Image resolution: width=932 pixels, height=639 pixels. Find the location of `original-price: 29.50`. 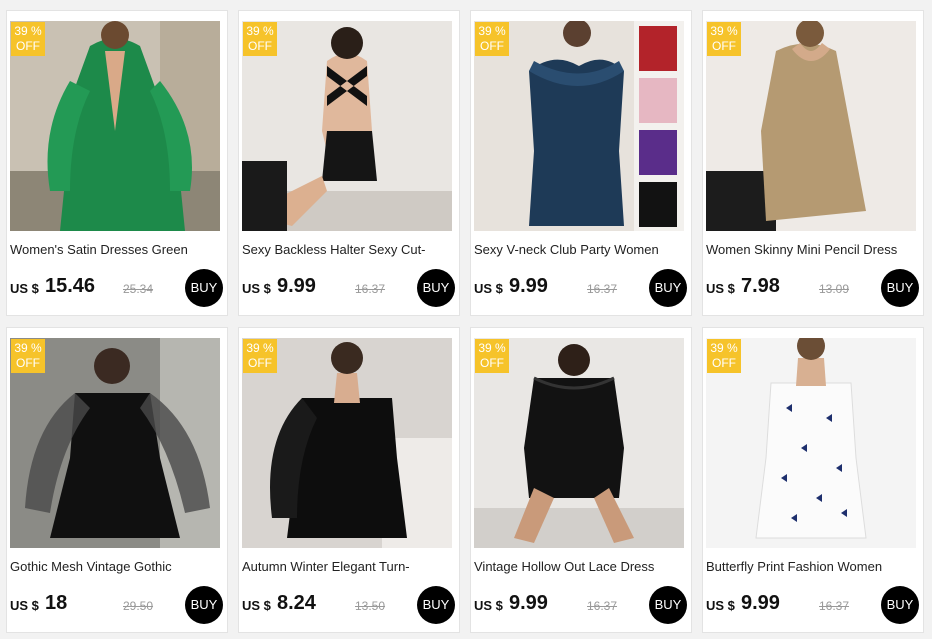

original-price: 29.50 is located at coordinates (138, 606).